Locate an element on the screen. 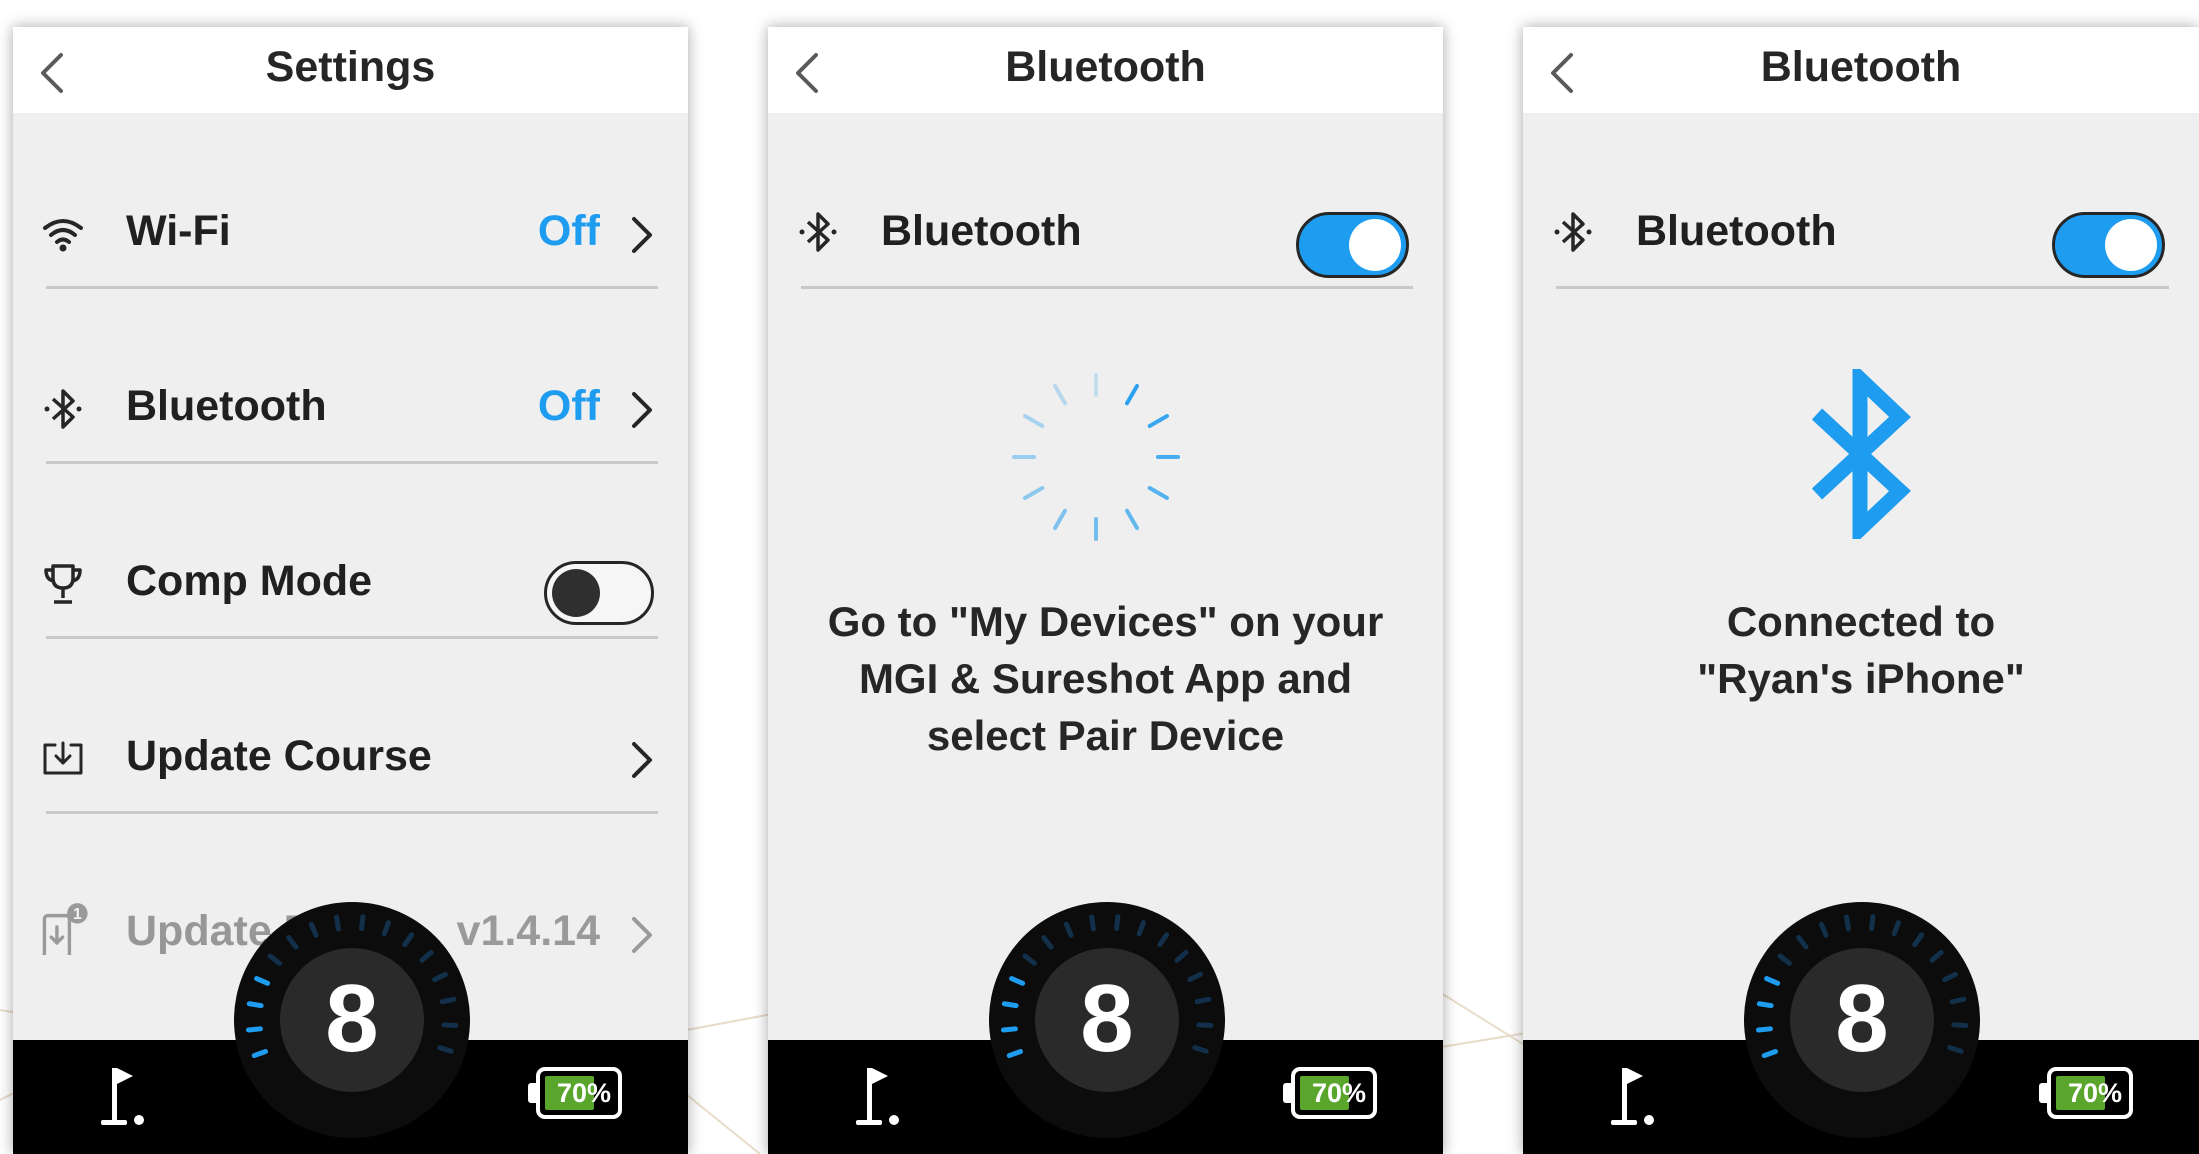  bluetooth-row: Bluetooth Off is located at coordinates (350, 407).